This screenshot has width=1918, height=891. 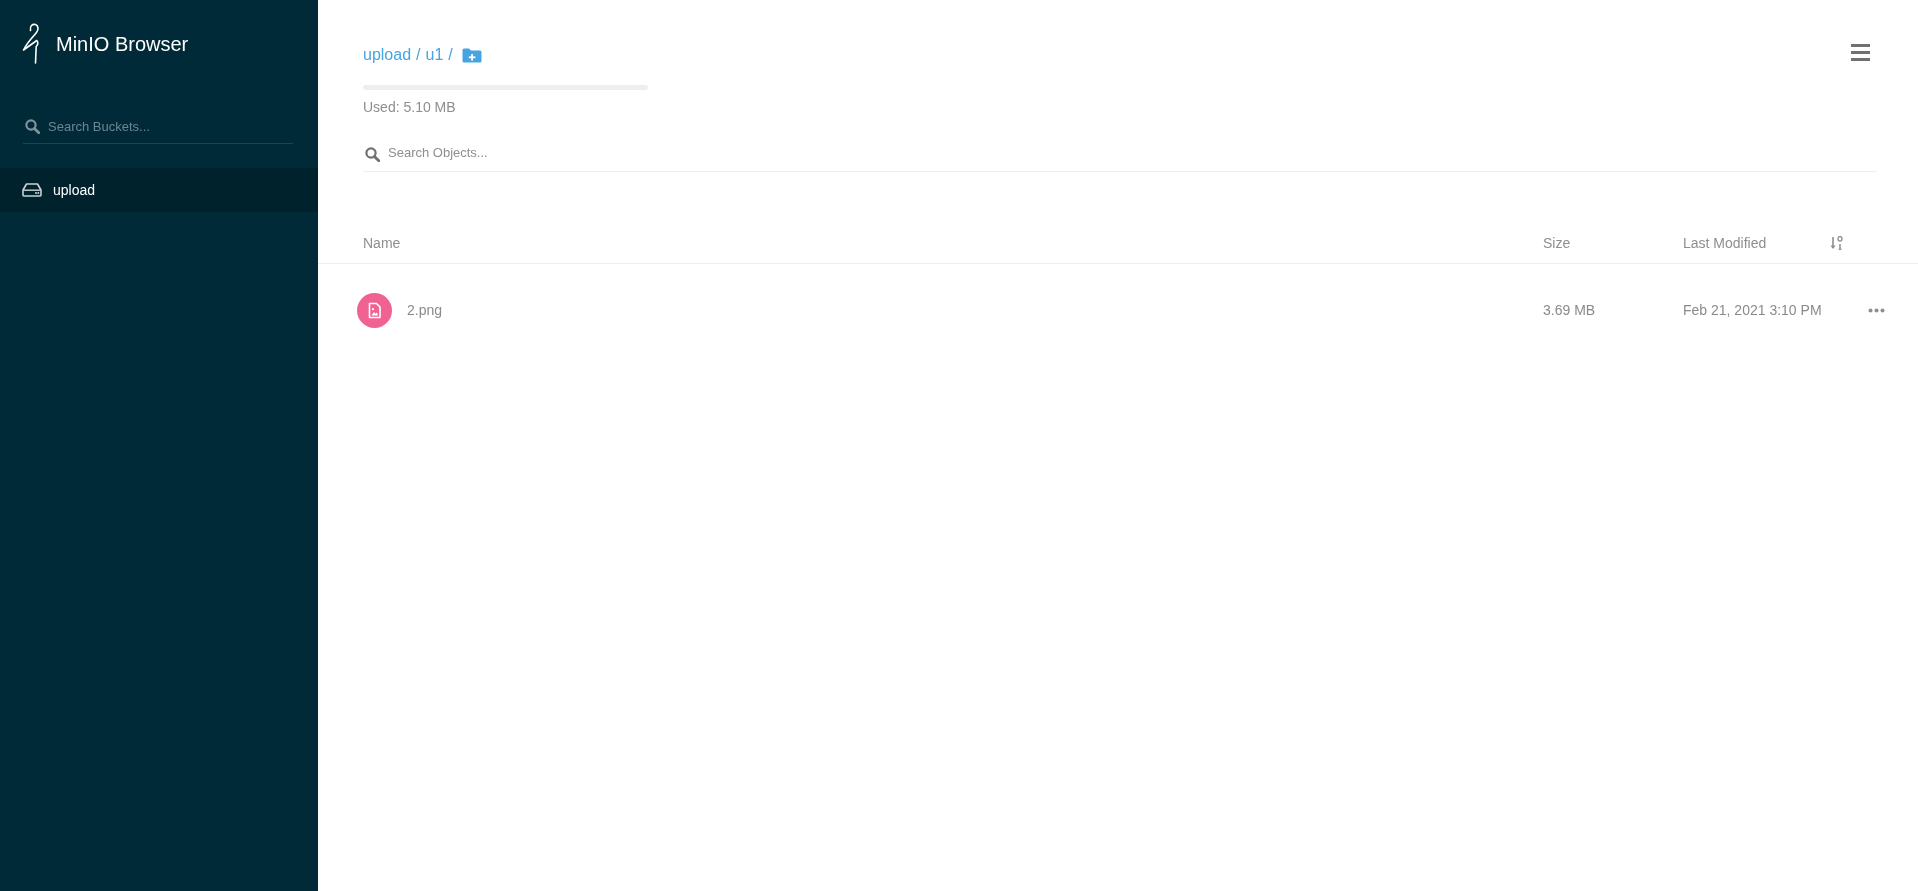 I want to click on sort-icon, so click(x=1836, y=242).